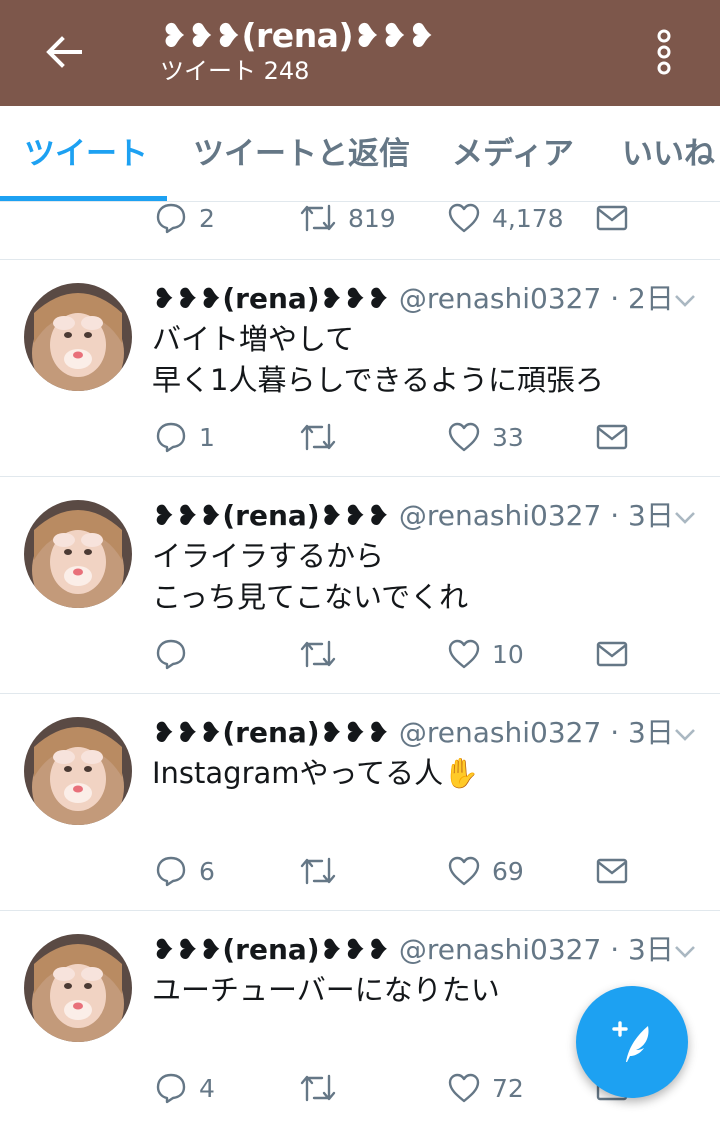 Image resolution: width=720 pixels, height=1122 pixels. What do you see at coordinates (486, 654) in the screenshot?
I see `like-button: 10` at bounding box center [486, 654].